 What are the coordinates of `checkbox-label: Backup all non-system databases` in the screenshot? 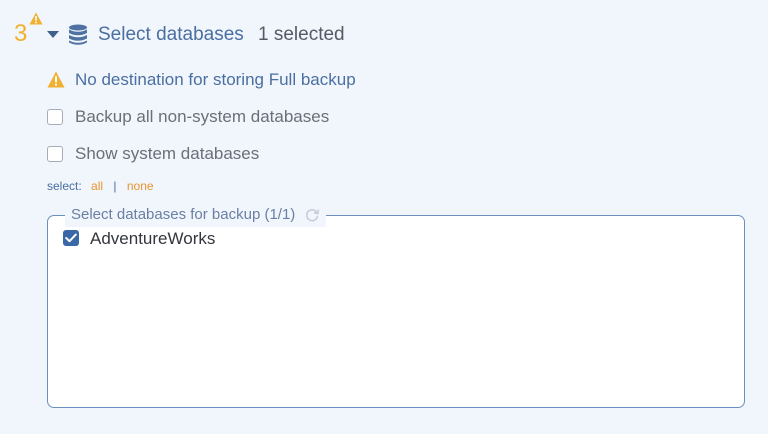 It's located at (202, 117).